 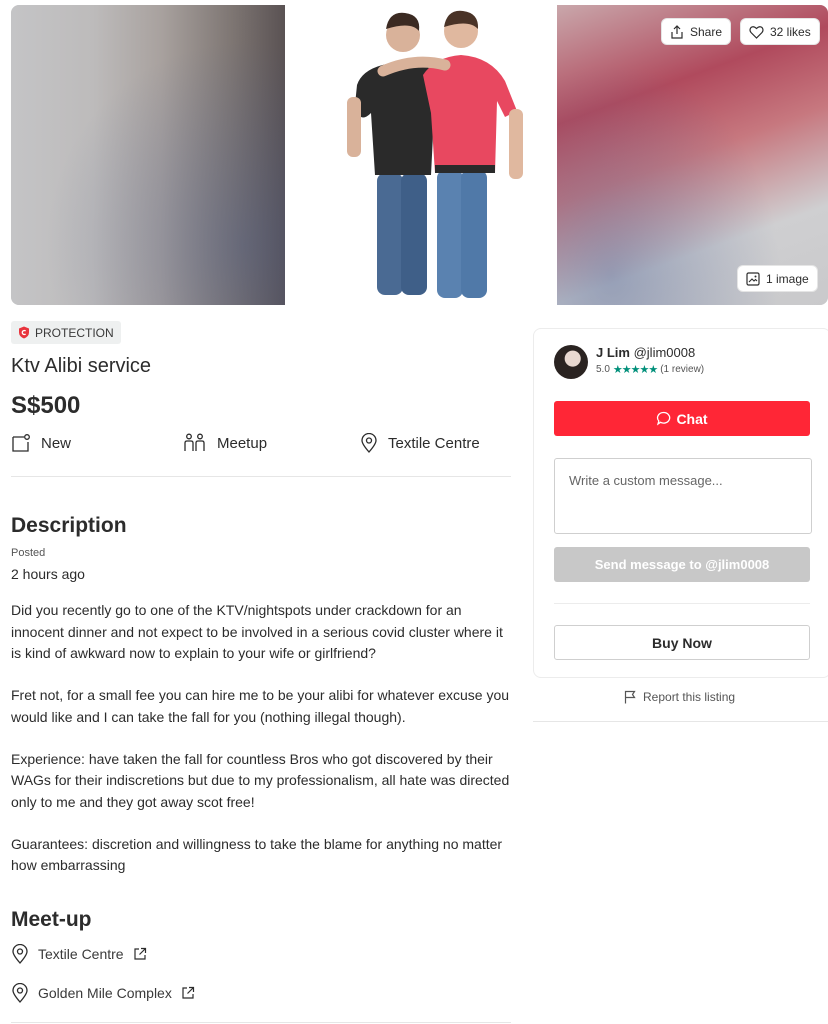 I want to click on seller-info: J Lim @jlim0008 5.0 ★★★★★ (1 review), so click(x=629, y=362).